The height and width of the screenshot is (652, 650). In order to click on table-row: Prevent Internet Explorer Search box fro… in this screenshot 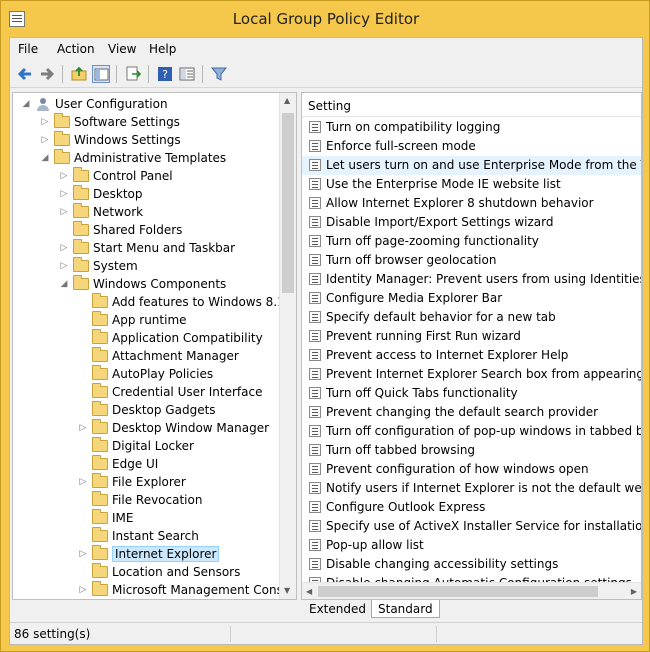, I will do `click(471, 374)`.